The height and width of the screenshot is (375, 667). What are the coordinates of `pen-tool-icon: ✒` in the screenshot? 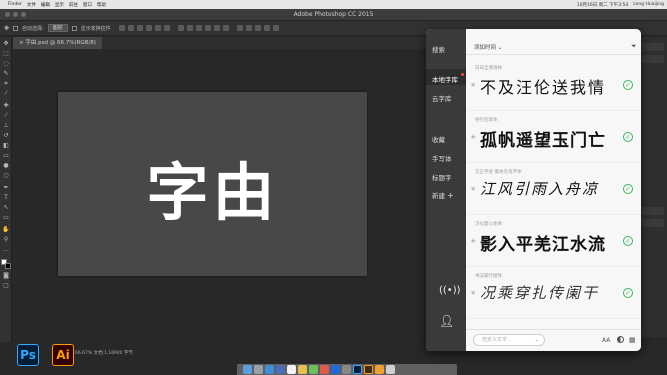 It's located at (6, 188).